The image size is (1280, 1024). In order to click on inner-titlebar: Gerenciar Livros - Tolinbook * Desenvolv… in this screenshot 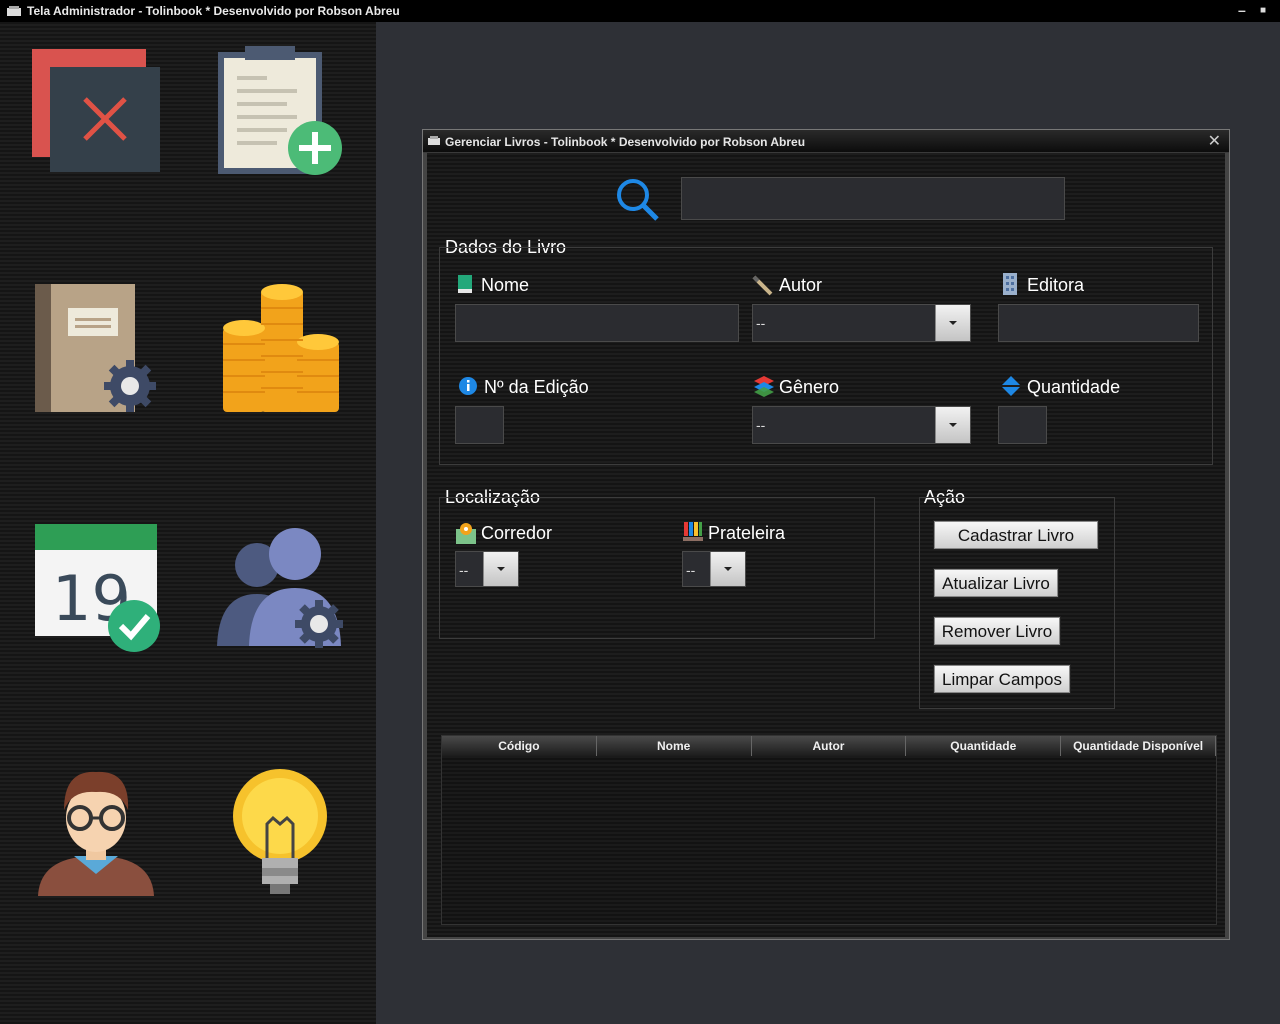, I will do `click(826, 141)`.